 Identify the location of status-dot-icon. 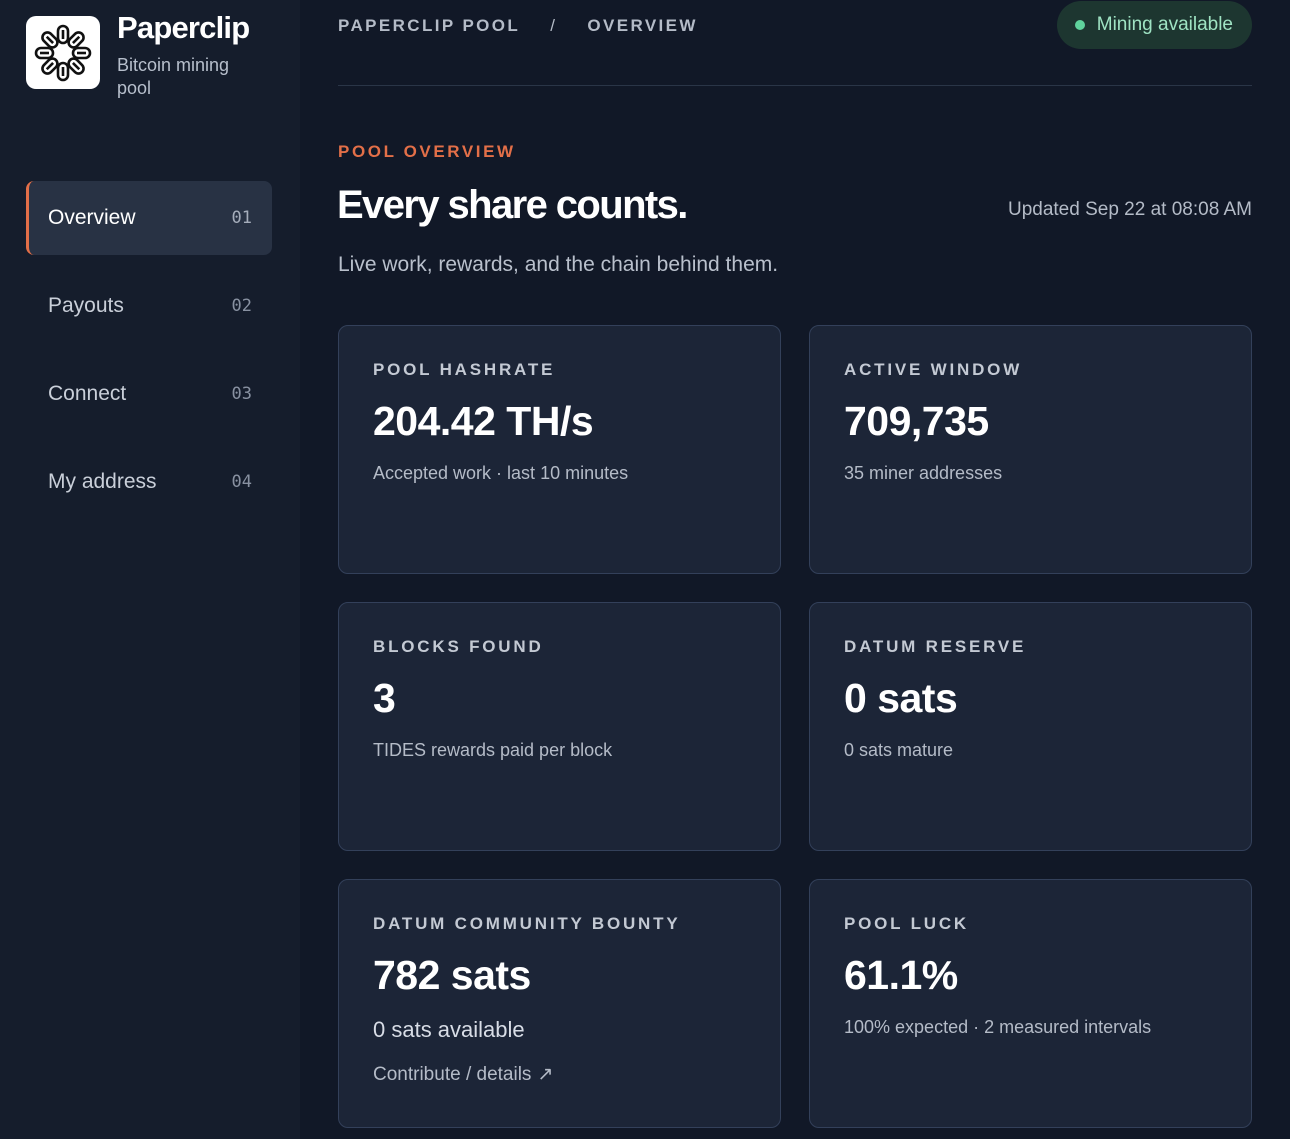
(1079, 25).